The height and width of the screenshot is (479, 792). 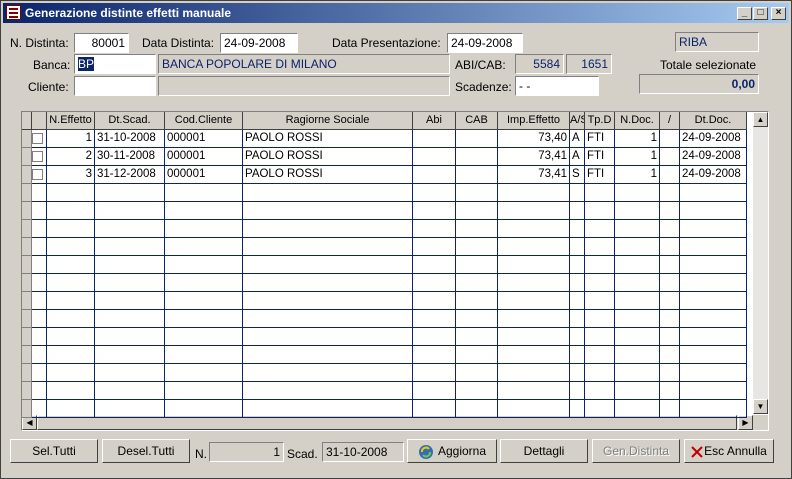 I want to click on scadenze-field: - -, so click(x=557, y=86).